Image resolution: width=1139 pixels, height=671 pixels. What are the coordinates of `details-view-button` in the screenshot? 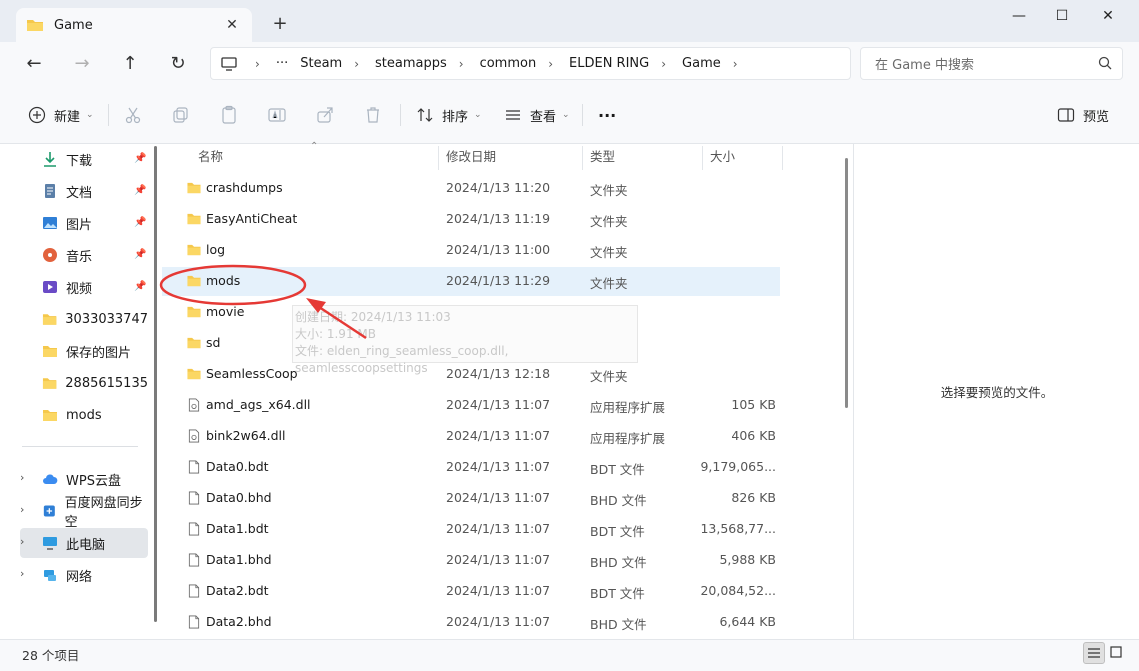 It's located at (1094, 653).